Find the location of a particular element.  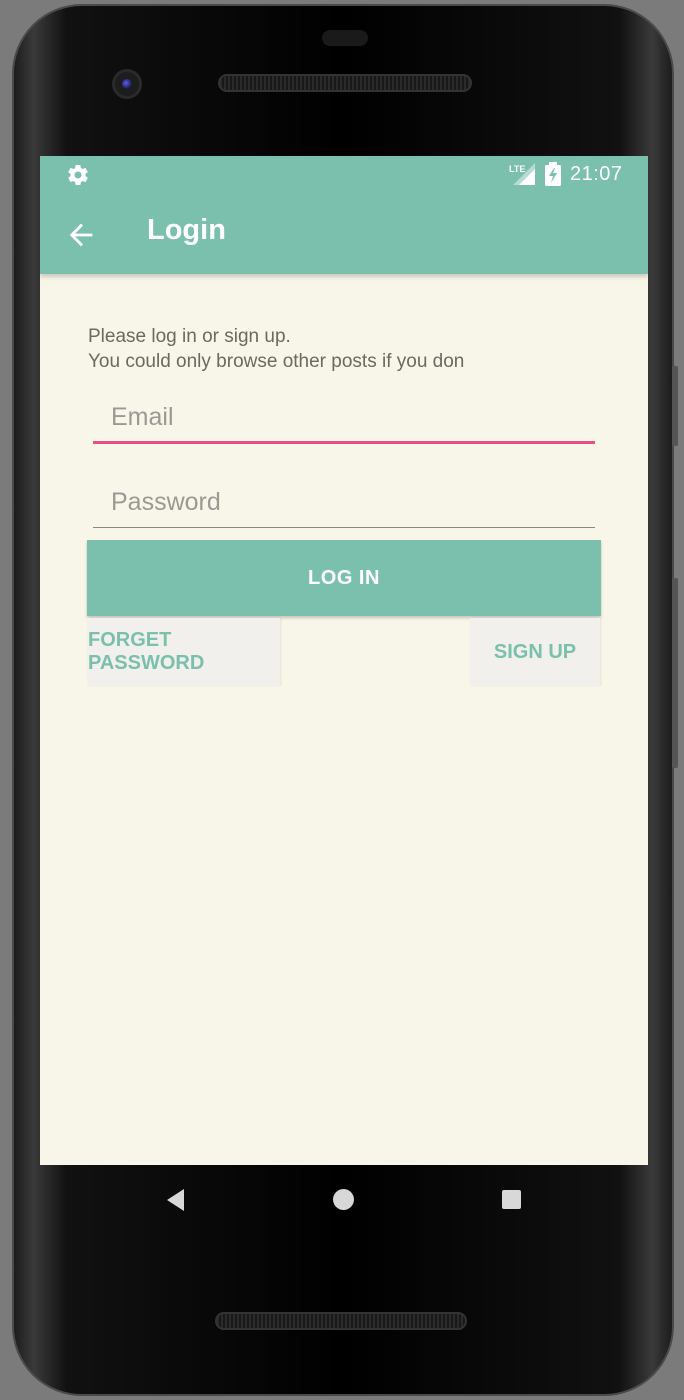

status-bar: LTE 21:07 is located at coordinates (344, 175).